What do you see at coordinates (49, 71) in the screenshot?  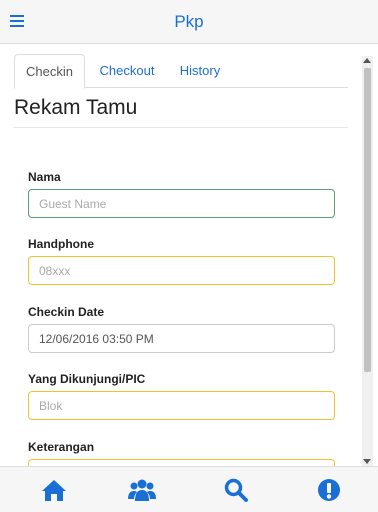 I see `tab-checkin: Checkin` at bounding box center [49, 71].